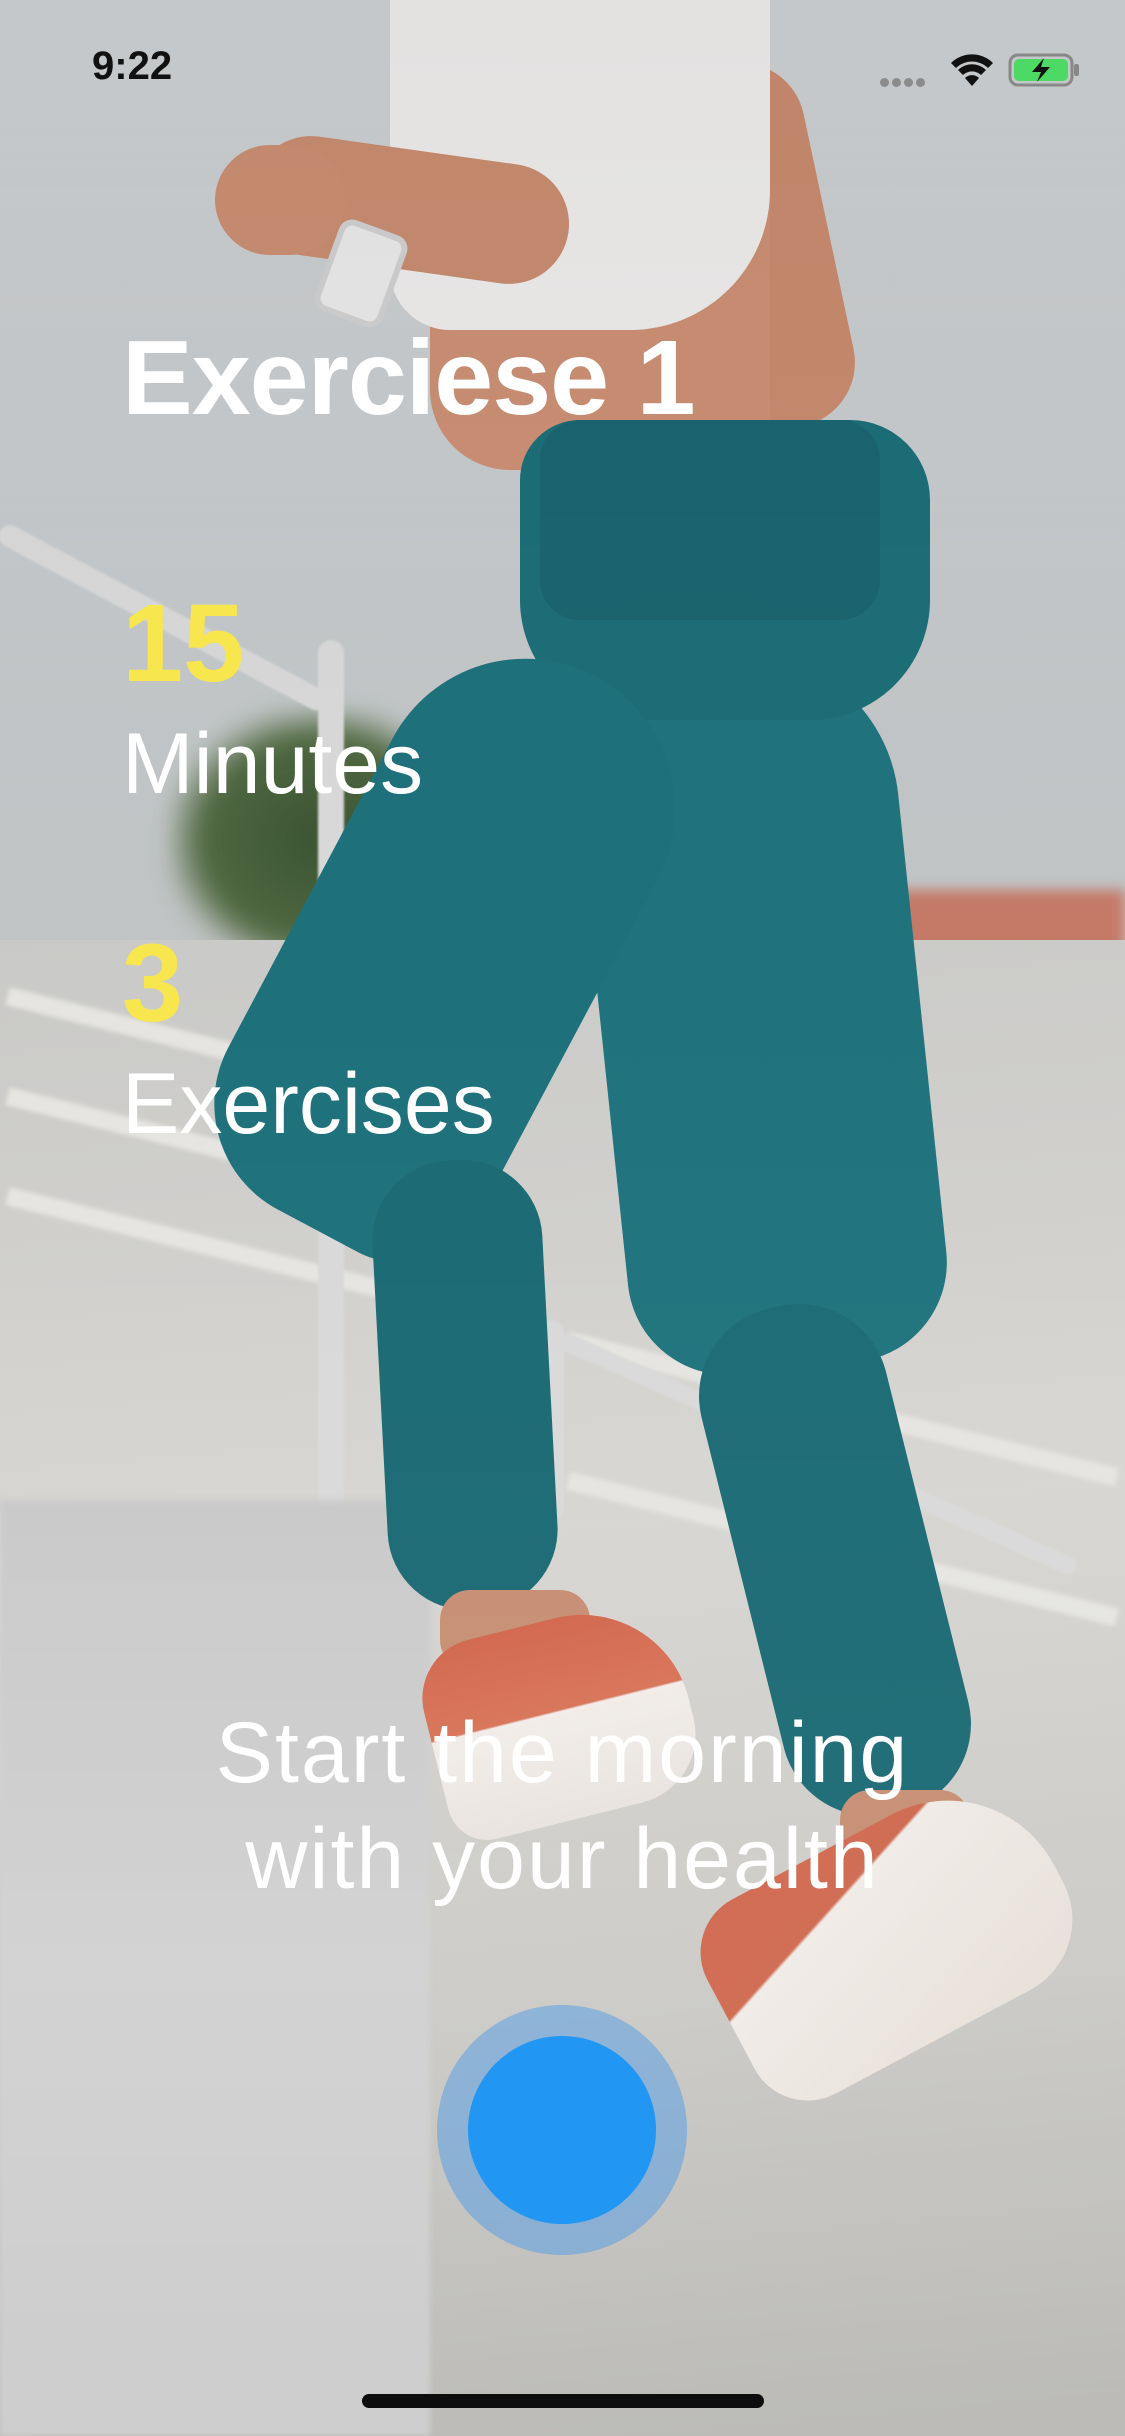 The height and width of the screenshot is (2436, 1125). What do you see at coordinates (562, 1753) in the screenshot?
I see `tagline-line: Start the morning` at bounding box center [562, 1753].